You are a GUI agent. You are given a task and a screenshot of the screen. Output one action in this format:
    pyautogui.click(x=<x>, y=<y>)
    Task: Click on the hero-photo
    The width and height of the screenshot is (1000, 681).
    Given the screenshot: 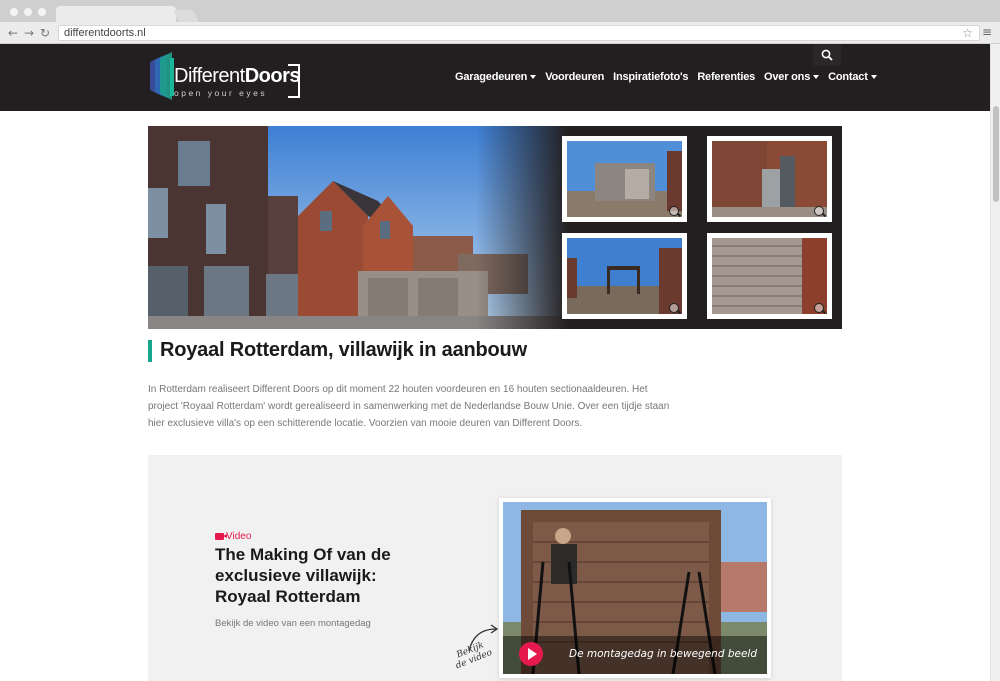 What is the action you would take?
    pyautogui.click(x=358, y=227)
    